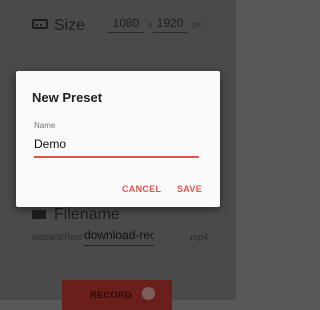  What do you see at coordinates (45, 125) in the screenshot?
I see `name-field-label: Name` at bounding box center [45, 125].